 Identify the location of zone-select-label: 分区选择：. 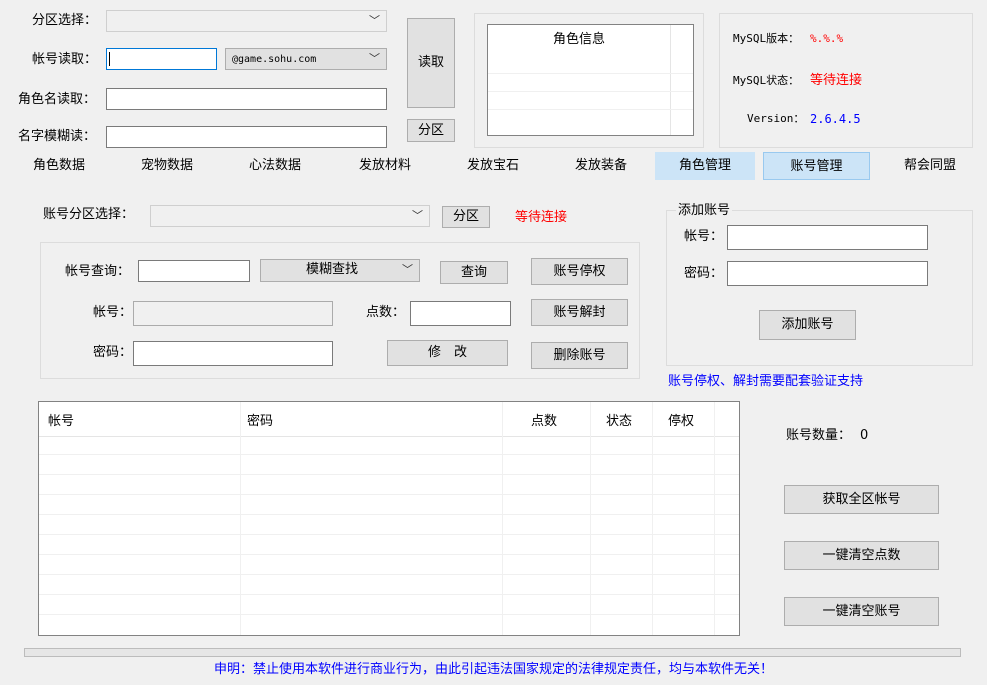
(65, 20).